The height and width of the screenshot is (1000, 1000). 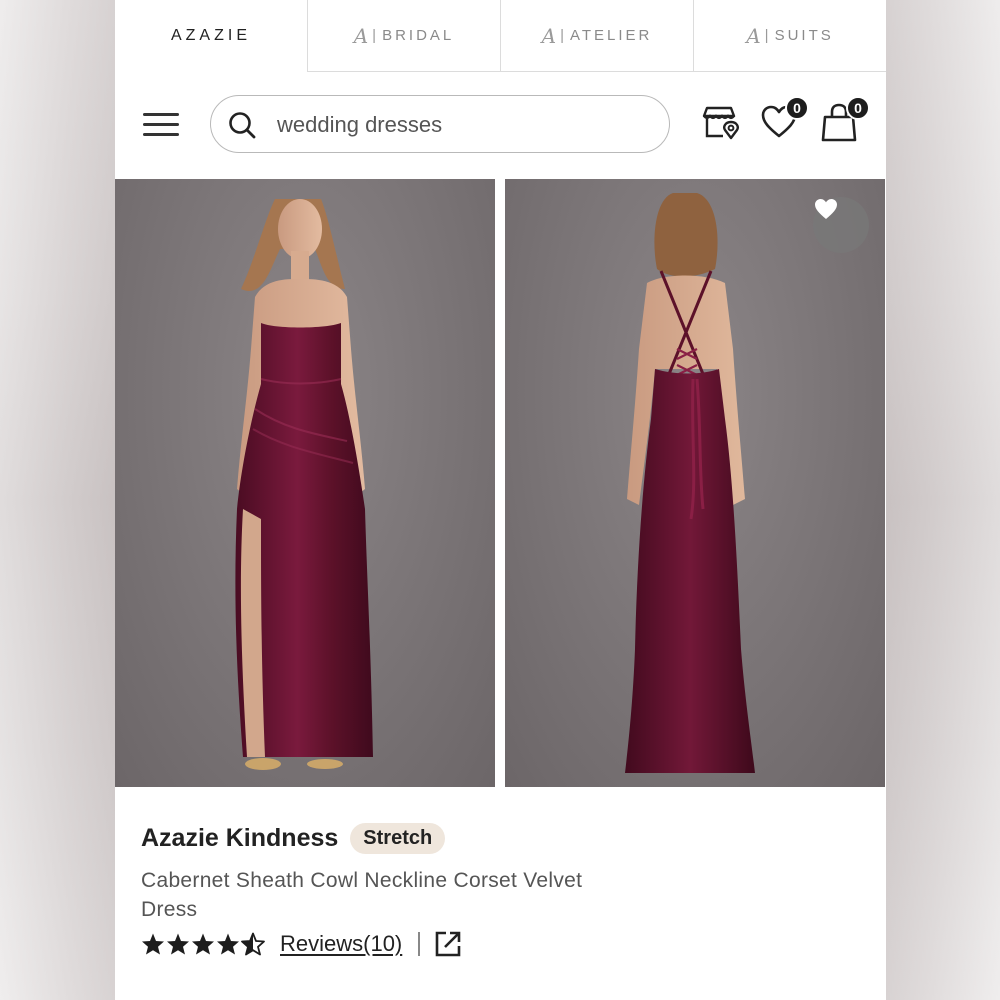 I want to click on brand-tabs: AZAZIE A | BRIDAL A | ATELIER A | SUITS, so click(x=500, y=36).